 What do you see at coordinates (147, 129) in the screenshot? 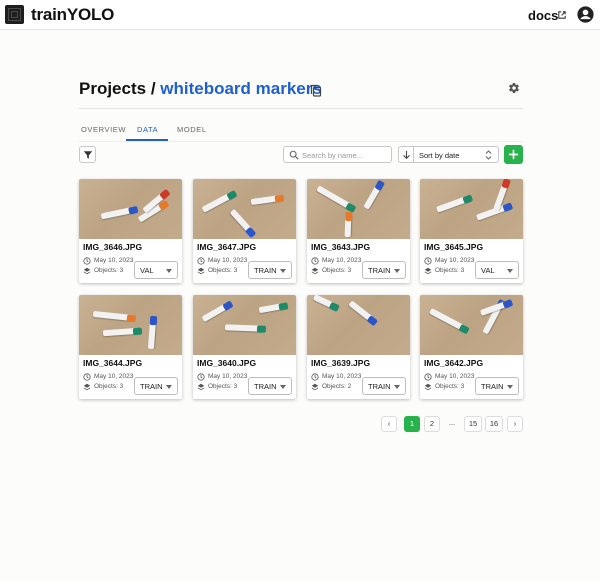
I see `tab-data: DATA` at bounding box center [147, 129].